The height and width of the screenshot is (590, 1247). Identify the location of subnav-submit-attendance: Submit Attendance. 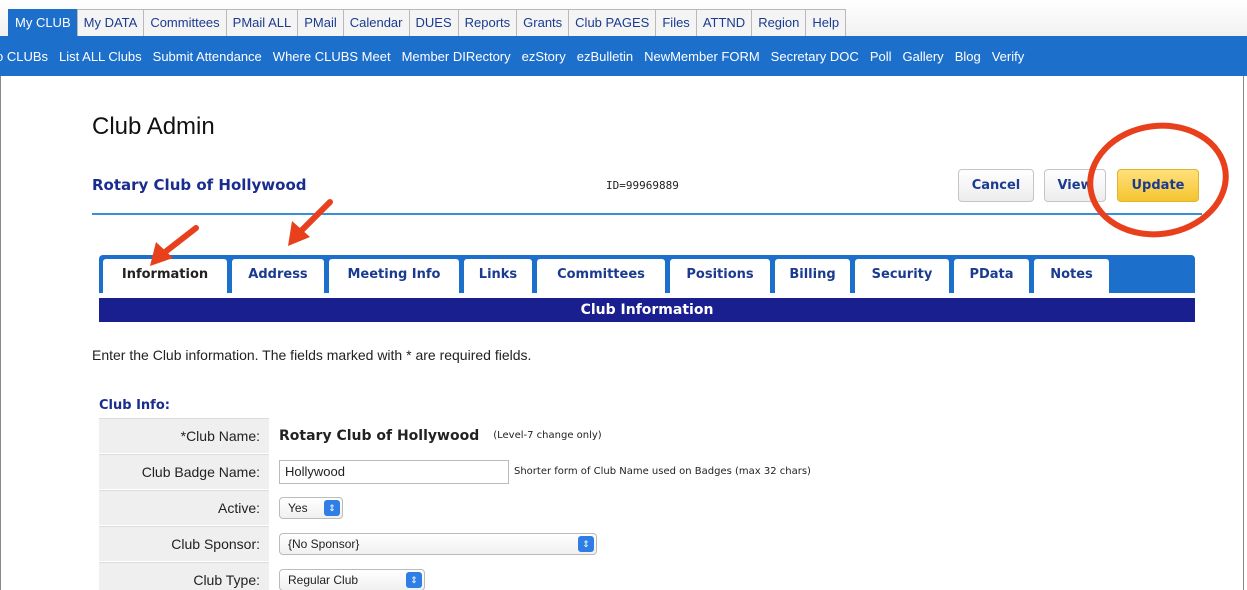
(207, 56).